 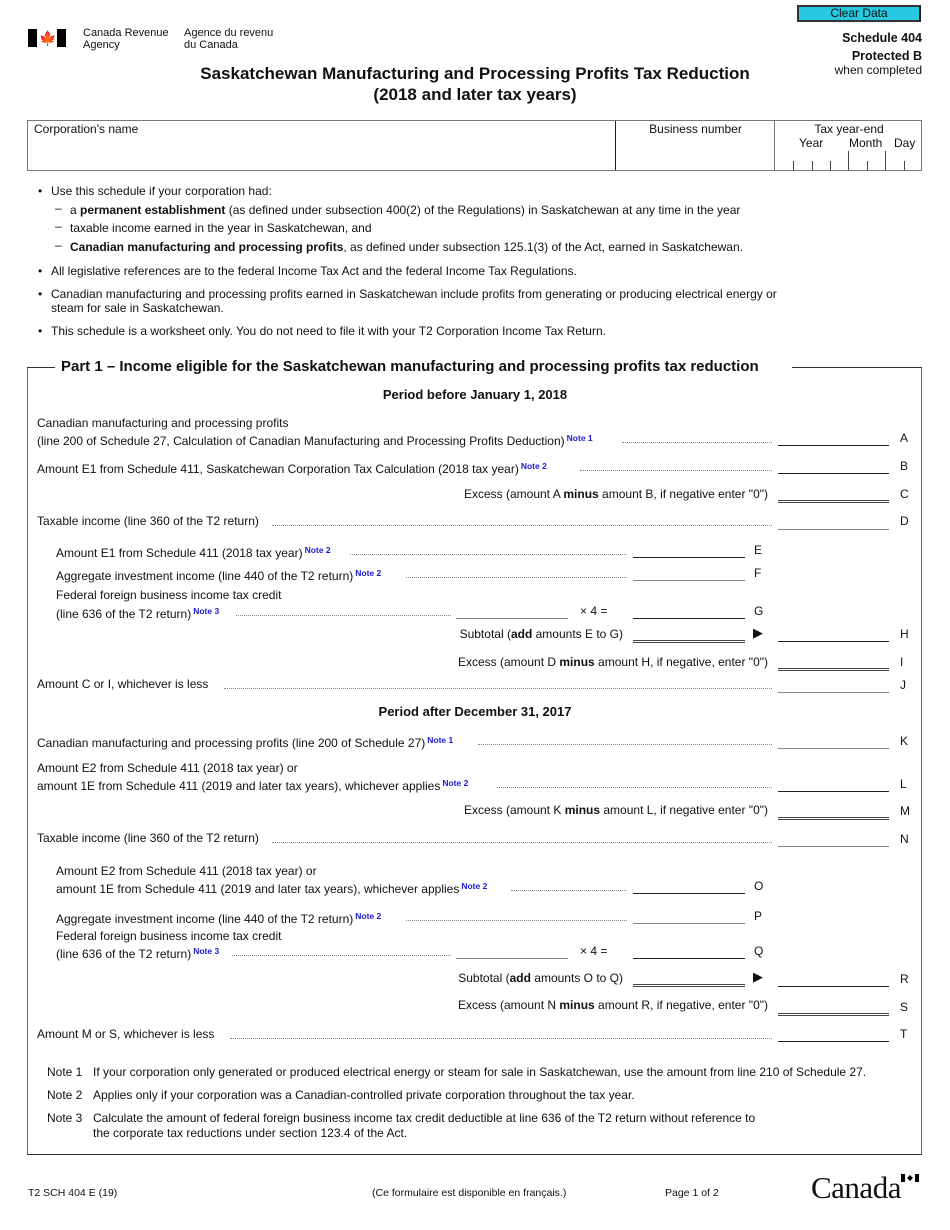 I want to click on dash-icon: –, so click(x=58, y=245).